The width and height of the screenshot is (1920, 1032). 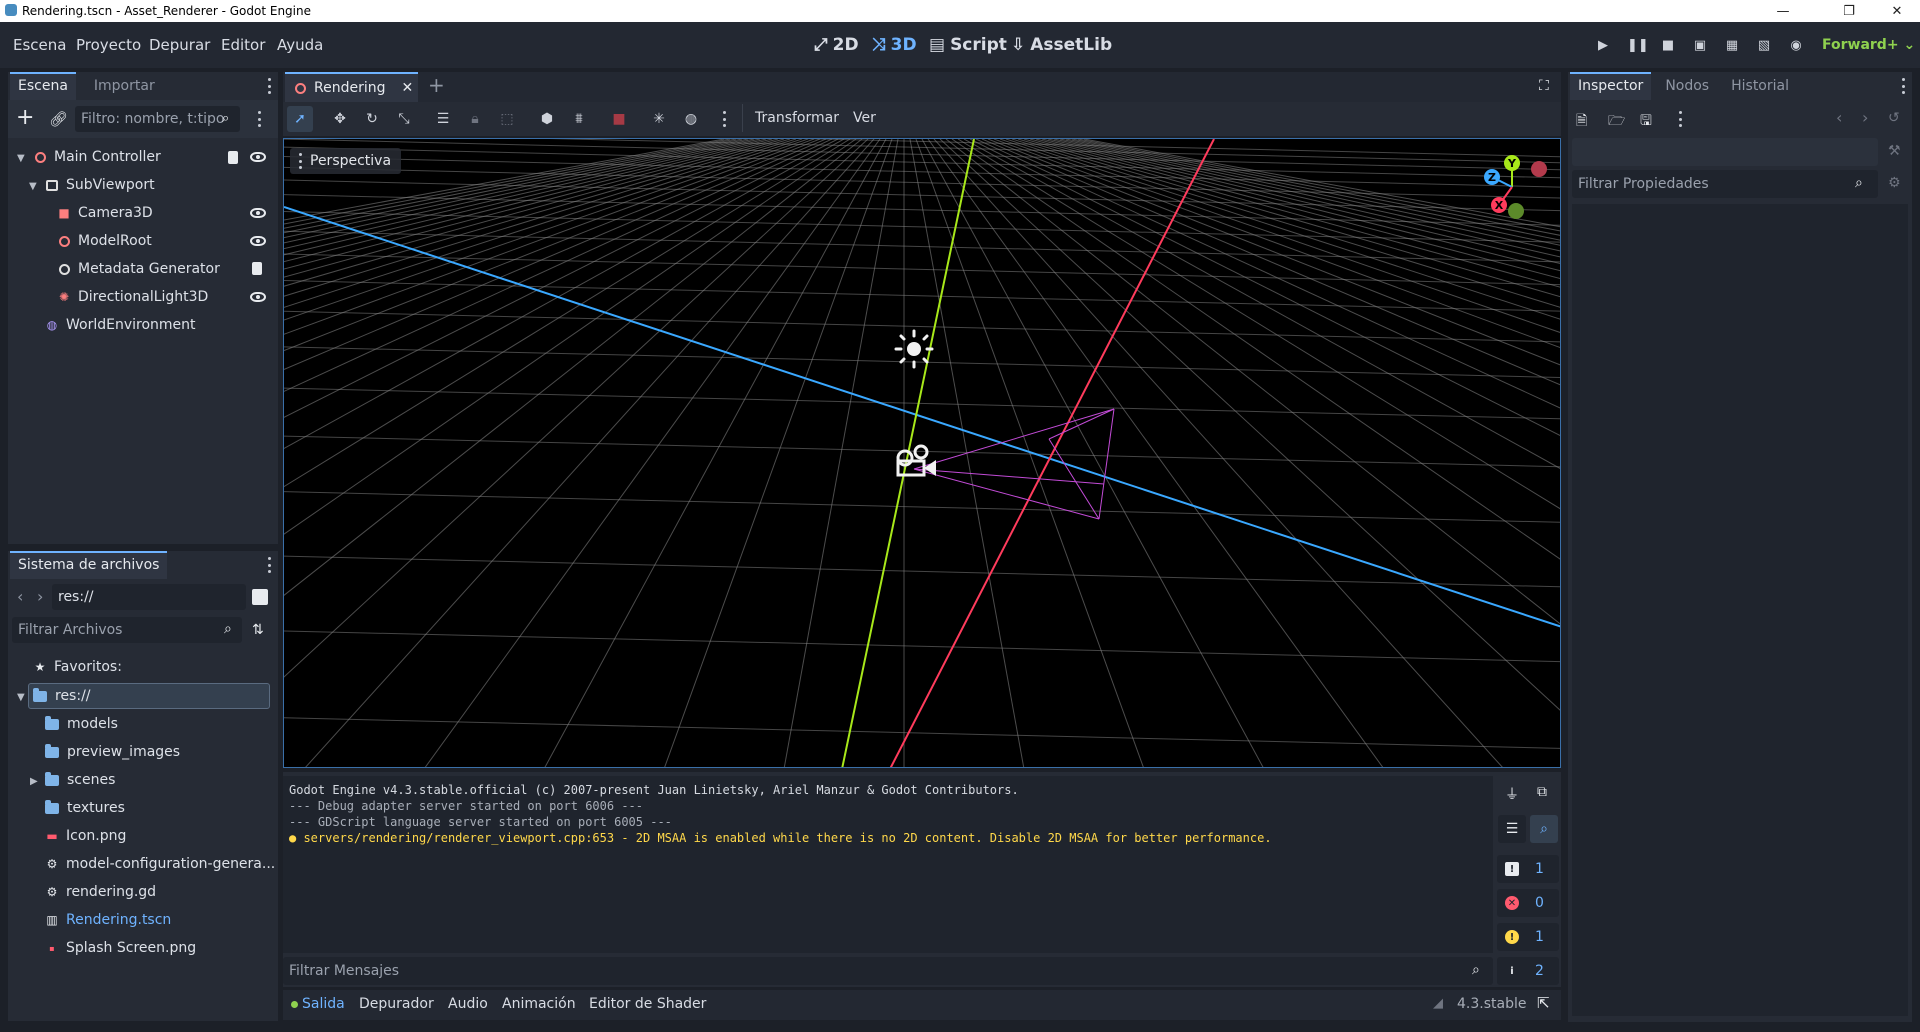 I want to click on select-tool-icon: ➚, so click(x=300, y=119).